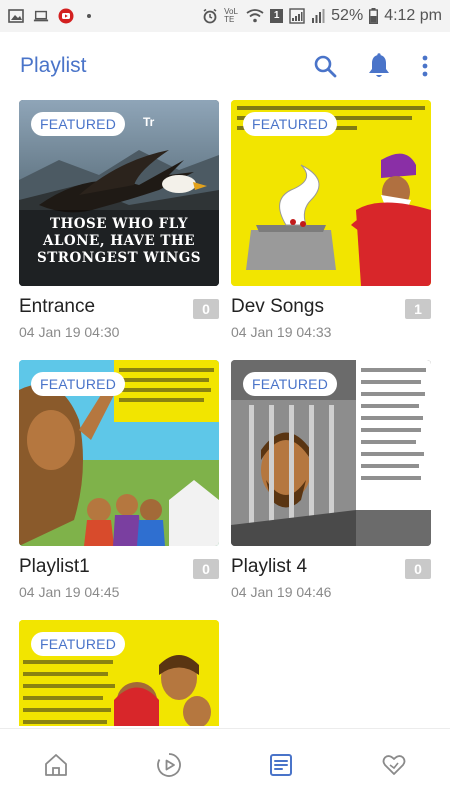 The width and height of the screenshot is (450, 800). I want to click on search-icon, so click(325, 66).